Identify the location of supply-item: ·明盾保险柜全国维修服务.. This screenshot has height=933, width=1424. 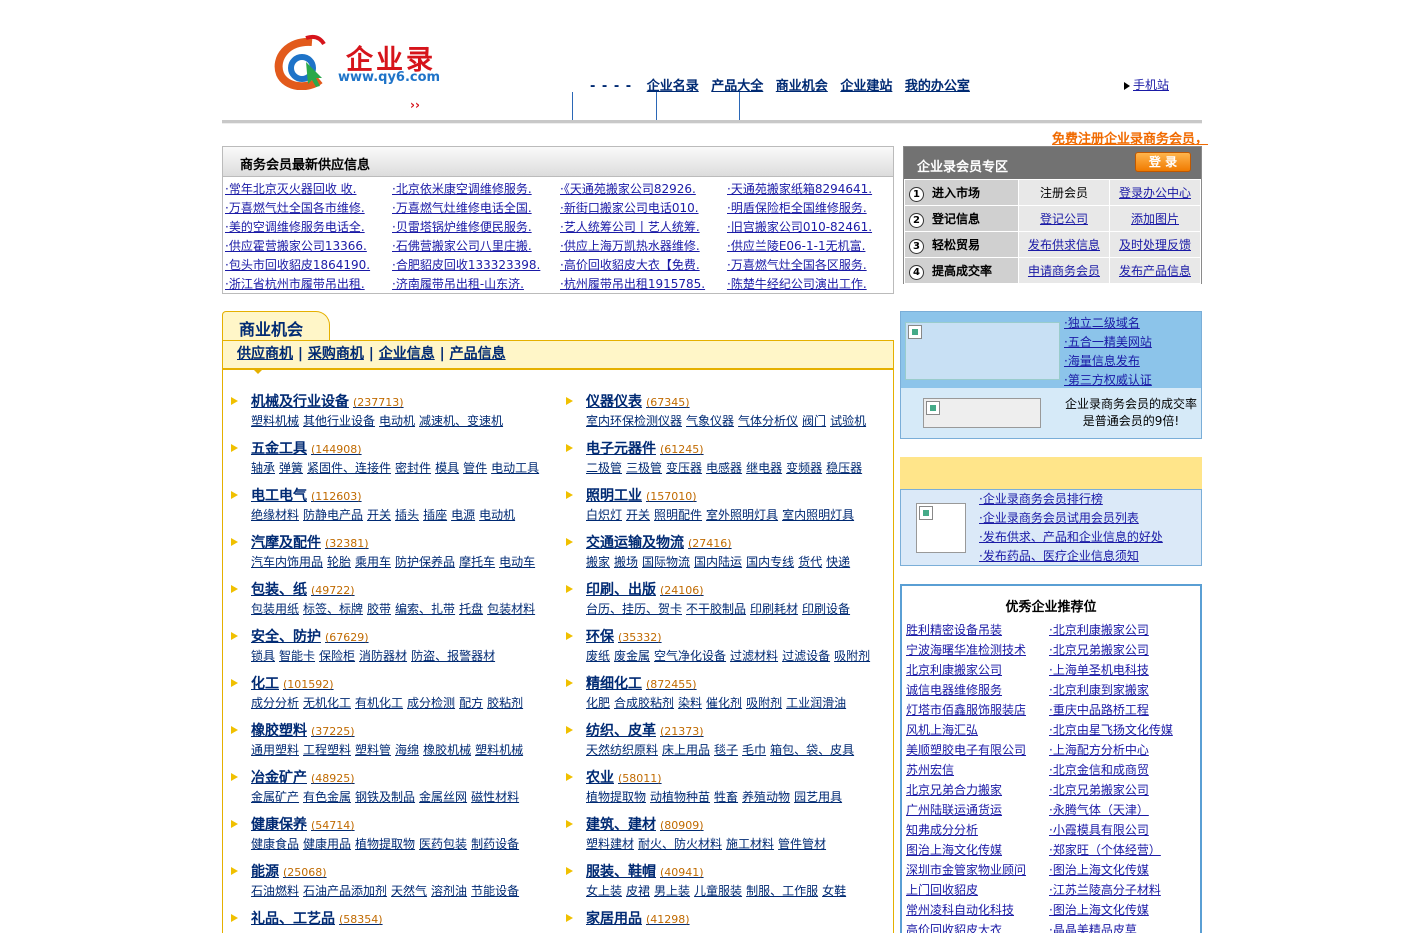
(811, 208).